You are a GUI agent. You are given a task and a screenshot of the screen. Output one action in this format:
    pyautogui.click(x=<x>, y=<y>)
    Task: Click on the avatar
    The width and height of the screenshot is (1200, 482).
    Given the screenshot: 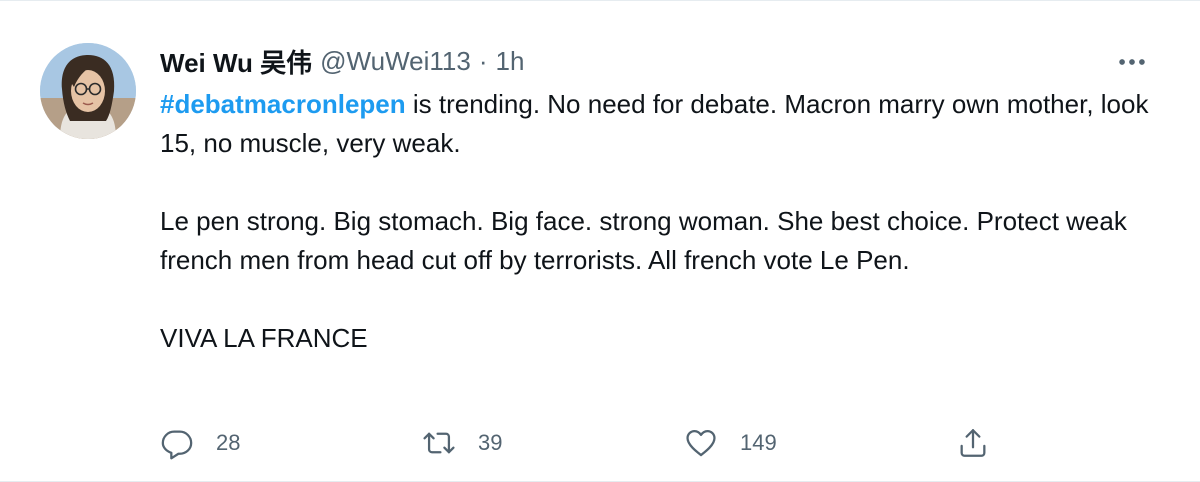 What is the action you would take?
    pyautogui.click(x=88, y=91)
    